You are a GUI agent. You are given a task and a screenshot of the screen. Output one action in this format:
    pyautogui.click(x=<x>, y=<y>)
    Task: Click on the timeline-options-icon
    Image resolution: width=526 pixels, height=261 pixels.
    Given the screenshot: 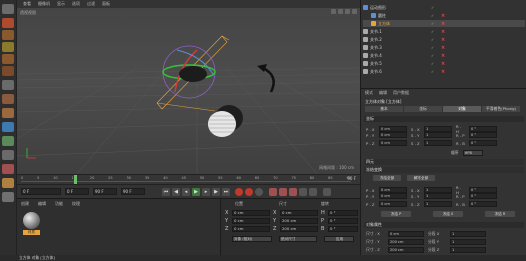 What is the action you would take?
    pyautogui.click(x=327, y=192)
    